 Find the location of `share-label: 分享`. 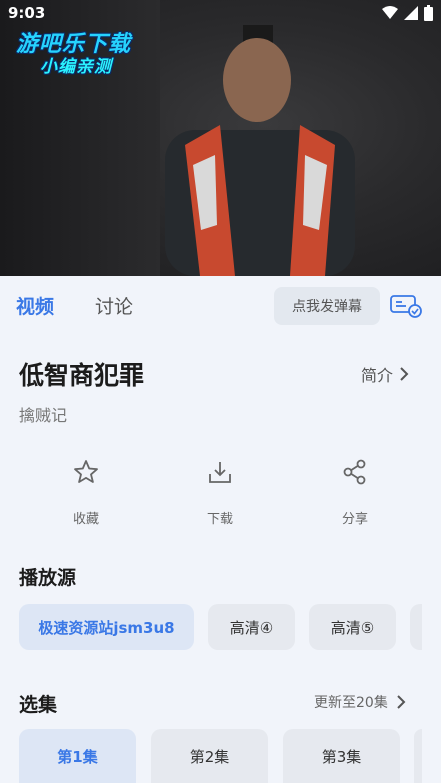

share-label: 分享 is located at coordinates (354, 519).